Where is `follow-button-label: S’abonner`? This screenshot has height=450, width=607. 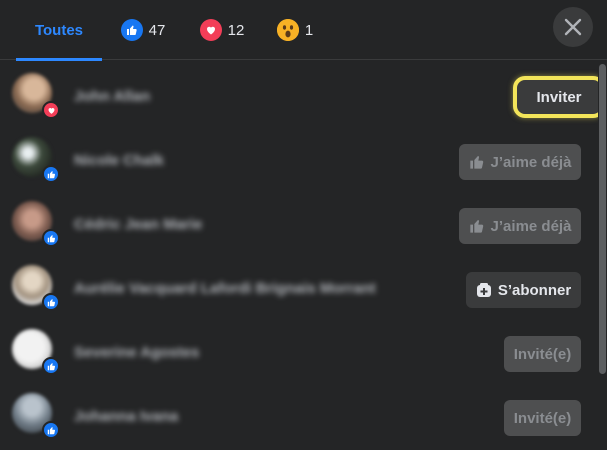
follow-button-label: S’abonner is located at coordinates (534, 290).